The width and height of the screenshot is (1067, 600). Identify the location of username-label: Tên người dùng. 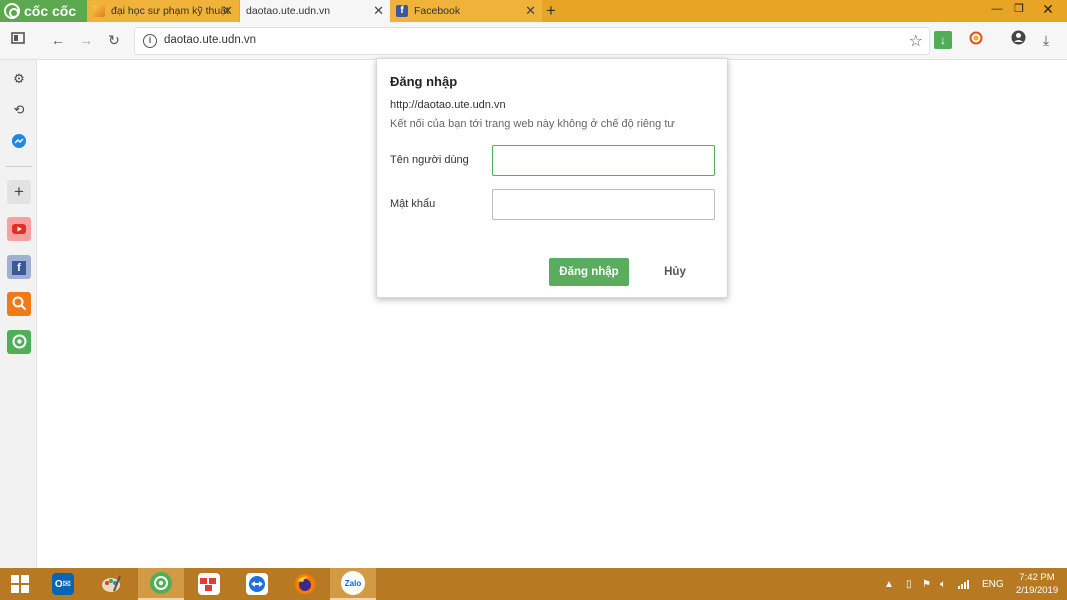
(429, 160).